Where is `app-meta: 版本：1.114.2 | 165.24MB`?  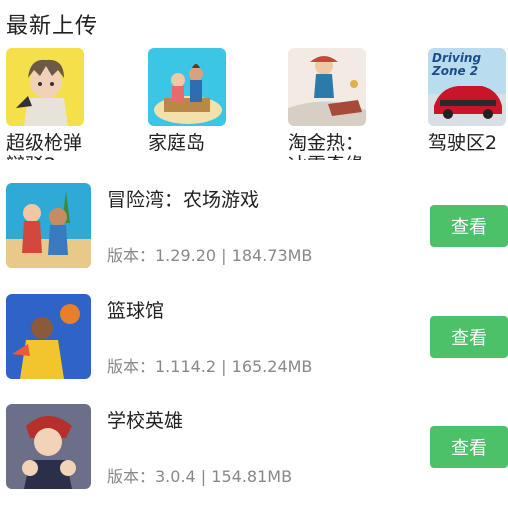
app-meta: 版本：1.114.2 | 165.24MB is located at coordinates (210, 366).